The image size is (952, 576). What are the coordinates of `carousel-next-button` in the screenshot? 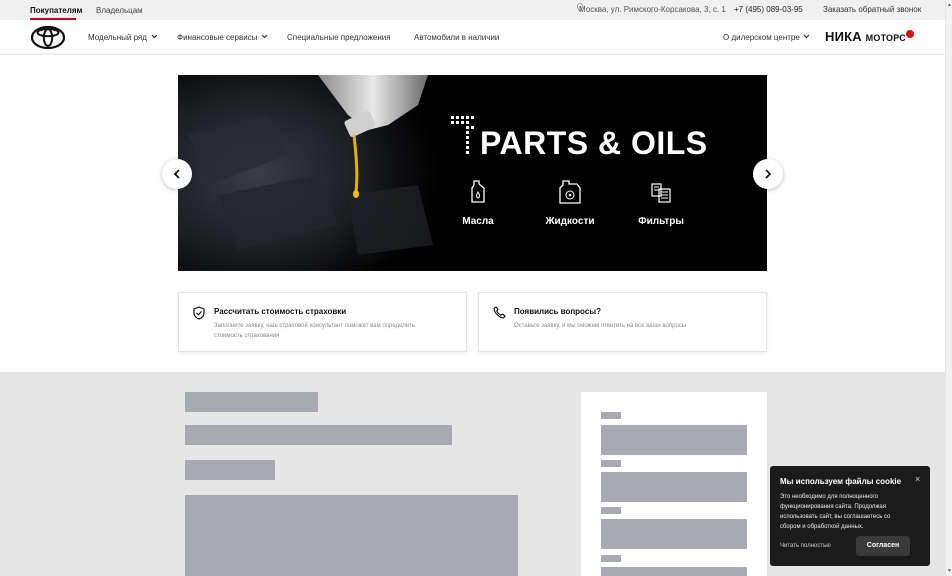 It's located at (768, 174).